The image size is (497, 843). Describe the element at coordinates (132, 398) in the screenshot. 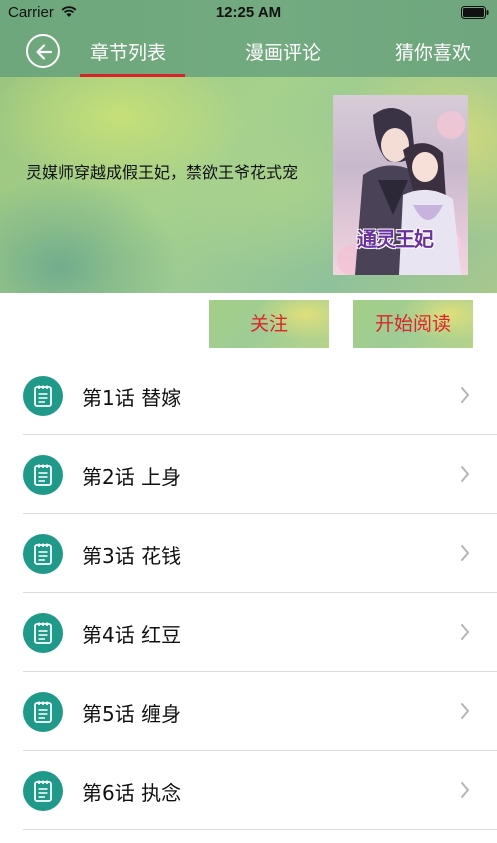

I see `chapter-title: 第1话 替嫁` at that location.